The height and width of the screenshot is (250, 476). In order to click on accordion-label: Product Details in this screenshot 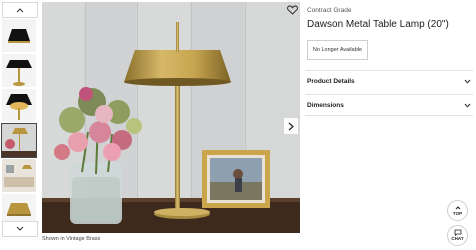, I will do `click(331, 81)`.